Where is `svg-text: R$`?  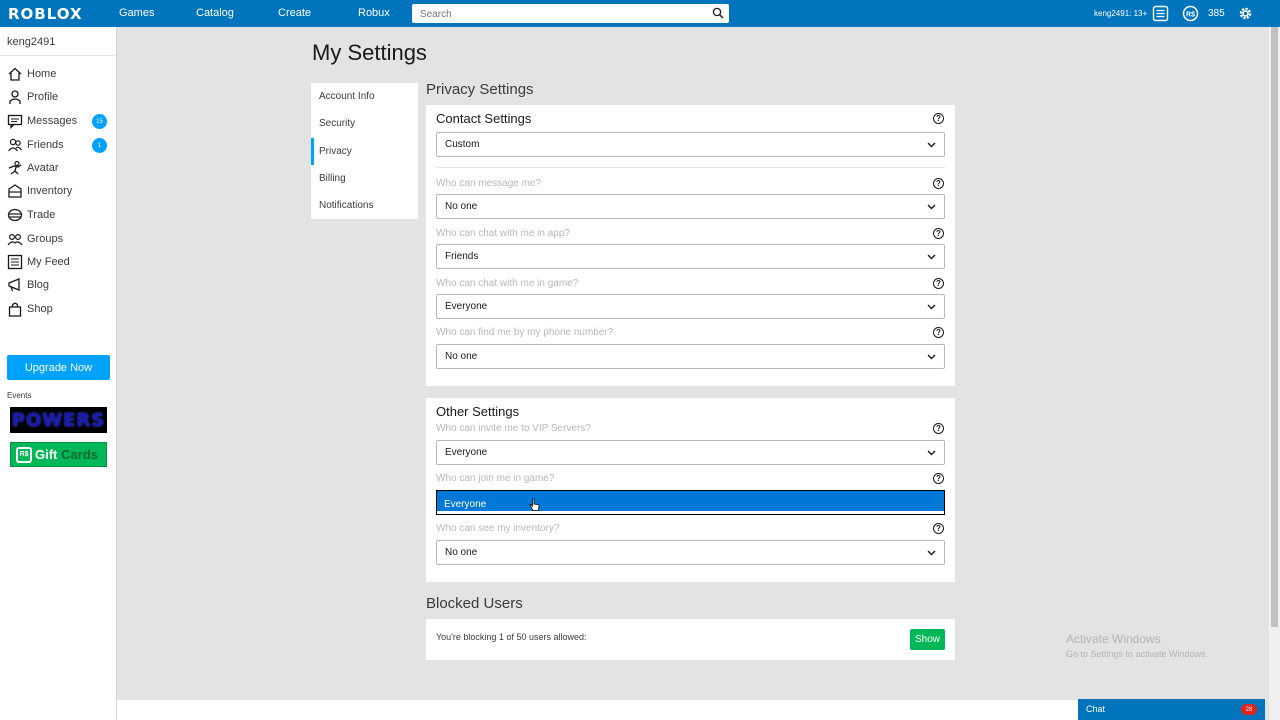 svg-text: R$ is located at coordinates (1190, 15).